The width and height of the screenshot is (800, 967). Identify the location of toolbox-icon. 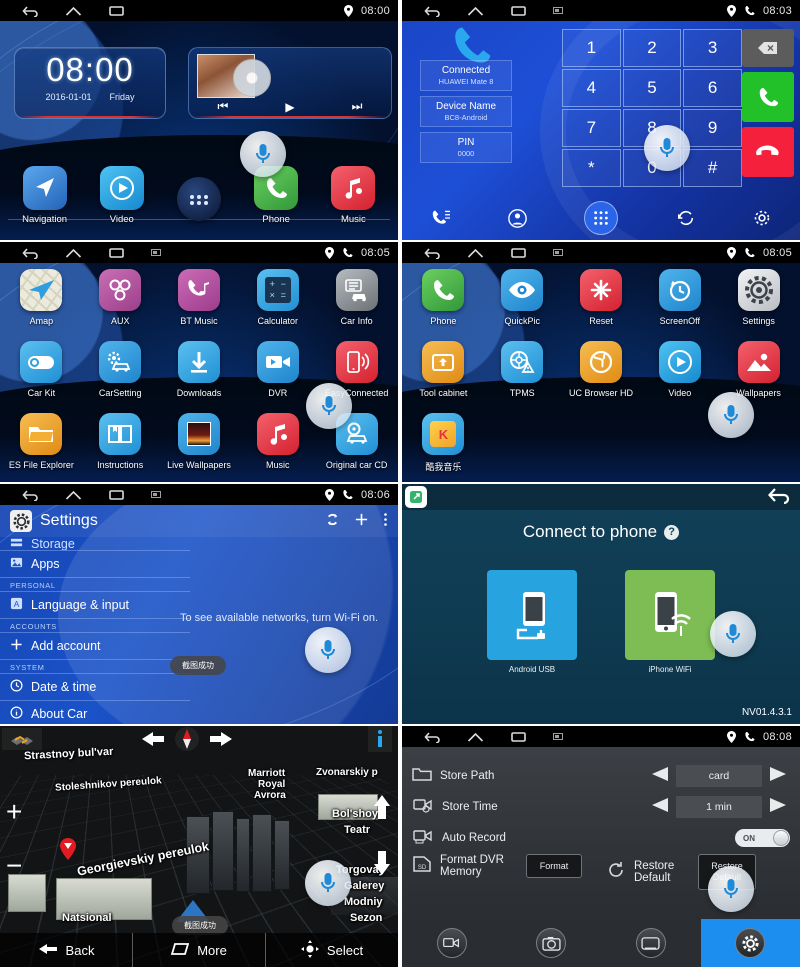
(443, 362).